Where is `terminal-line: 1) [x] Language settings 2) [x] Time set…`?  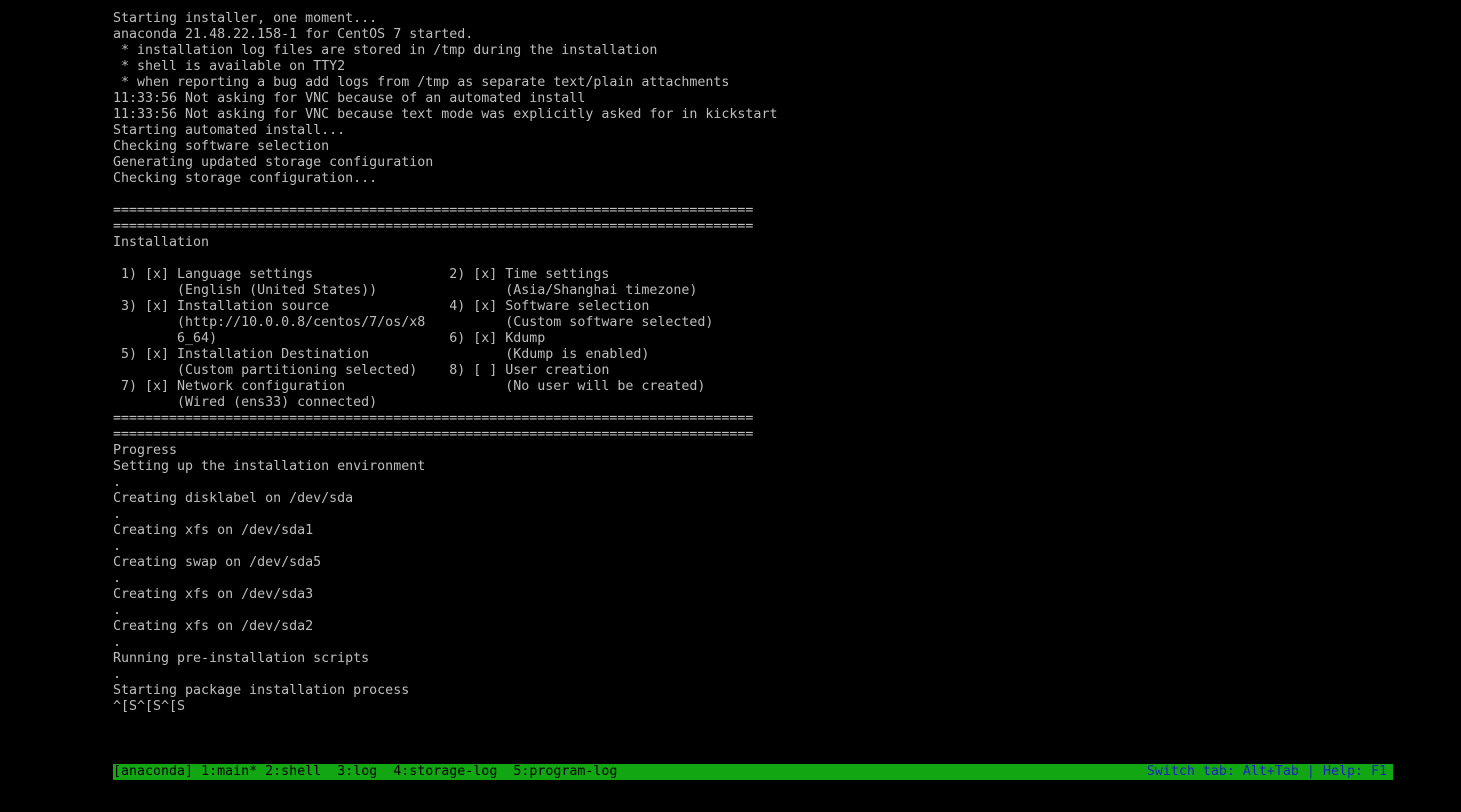
terminal-line: 1) [x] Language settings 2) [x] Time set… is located at coordinates (361, 274).